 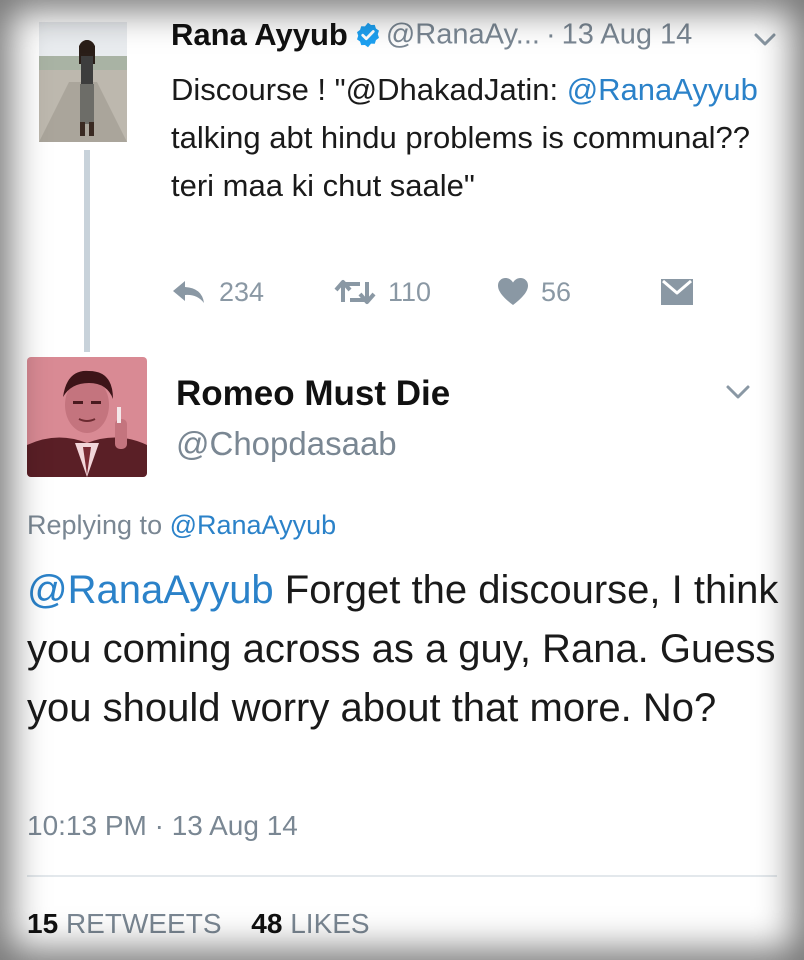 What do you see at coordinates (217, 292) in the screenshot?
I see `reply-button: 234` at bounding box center [217, 292].